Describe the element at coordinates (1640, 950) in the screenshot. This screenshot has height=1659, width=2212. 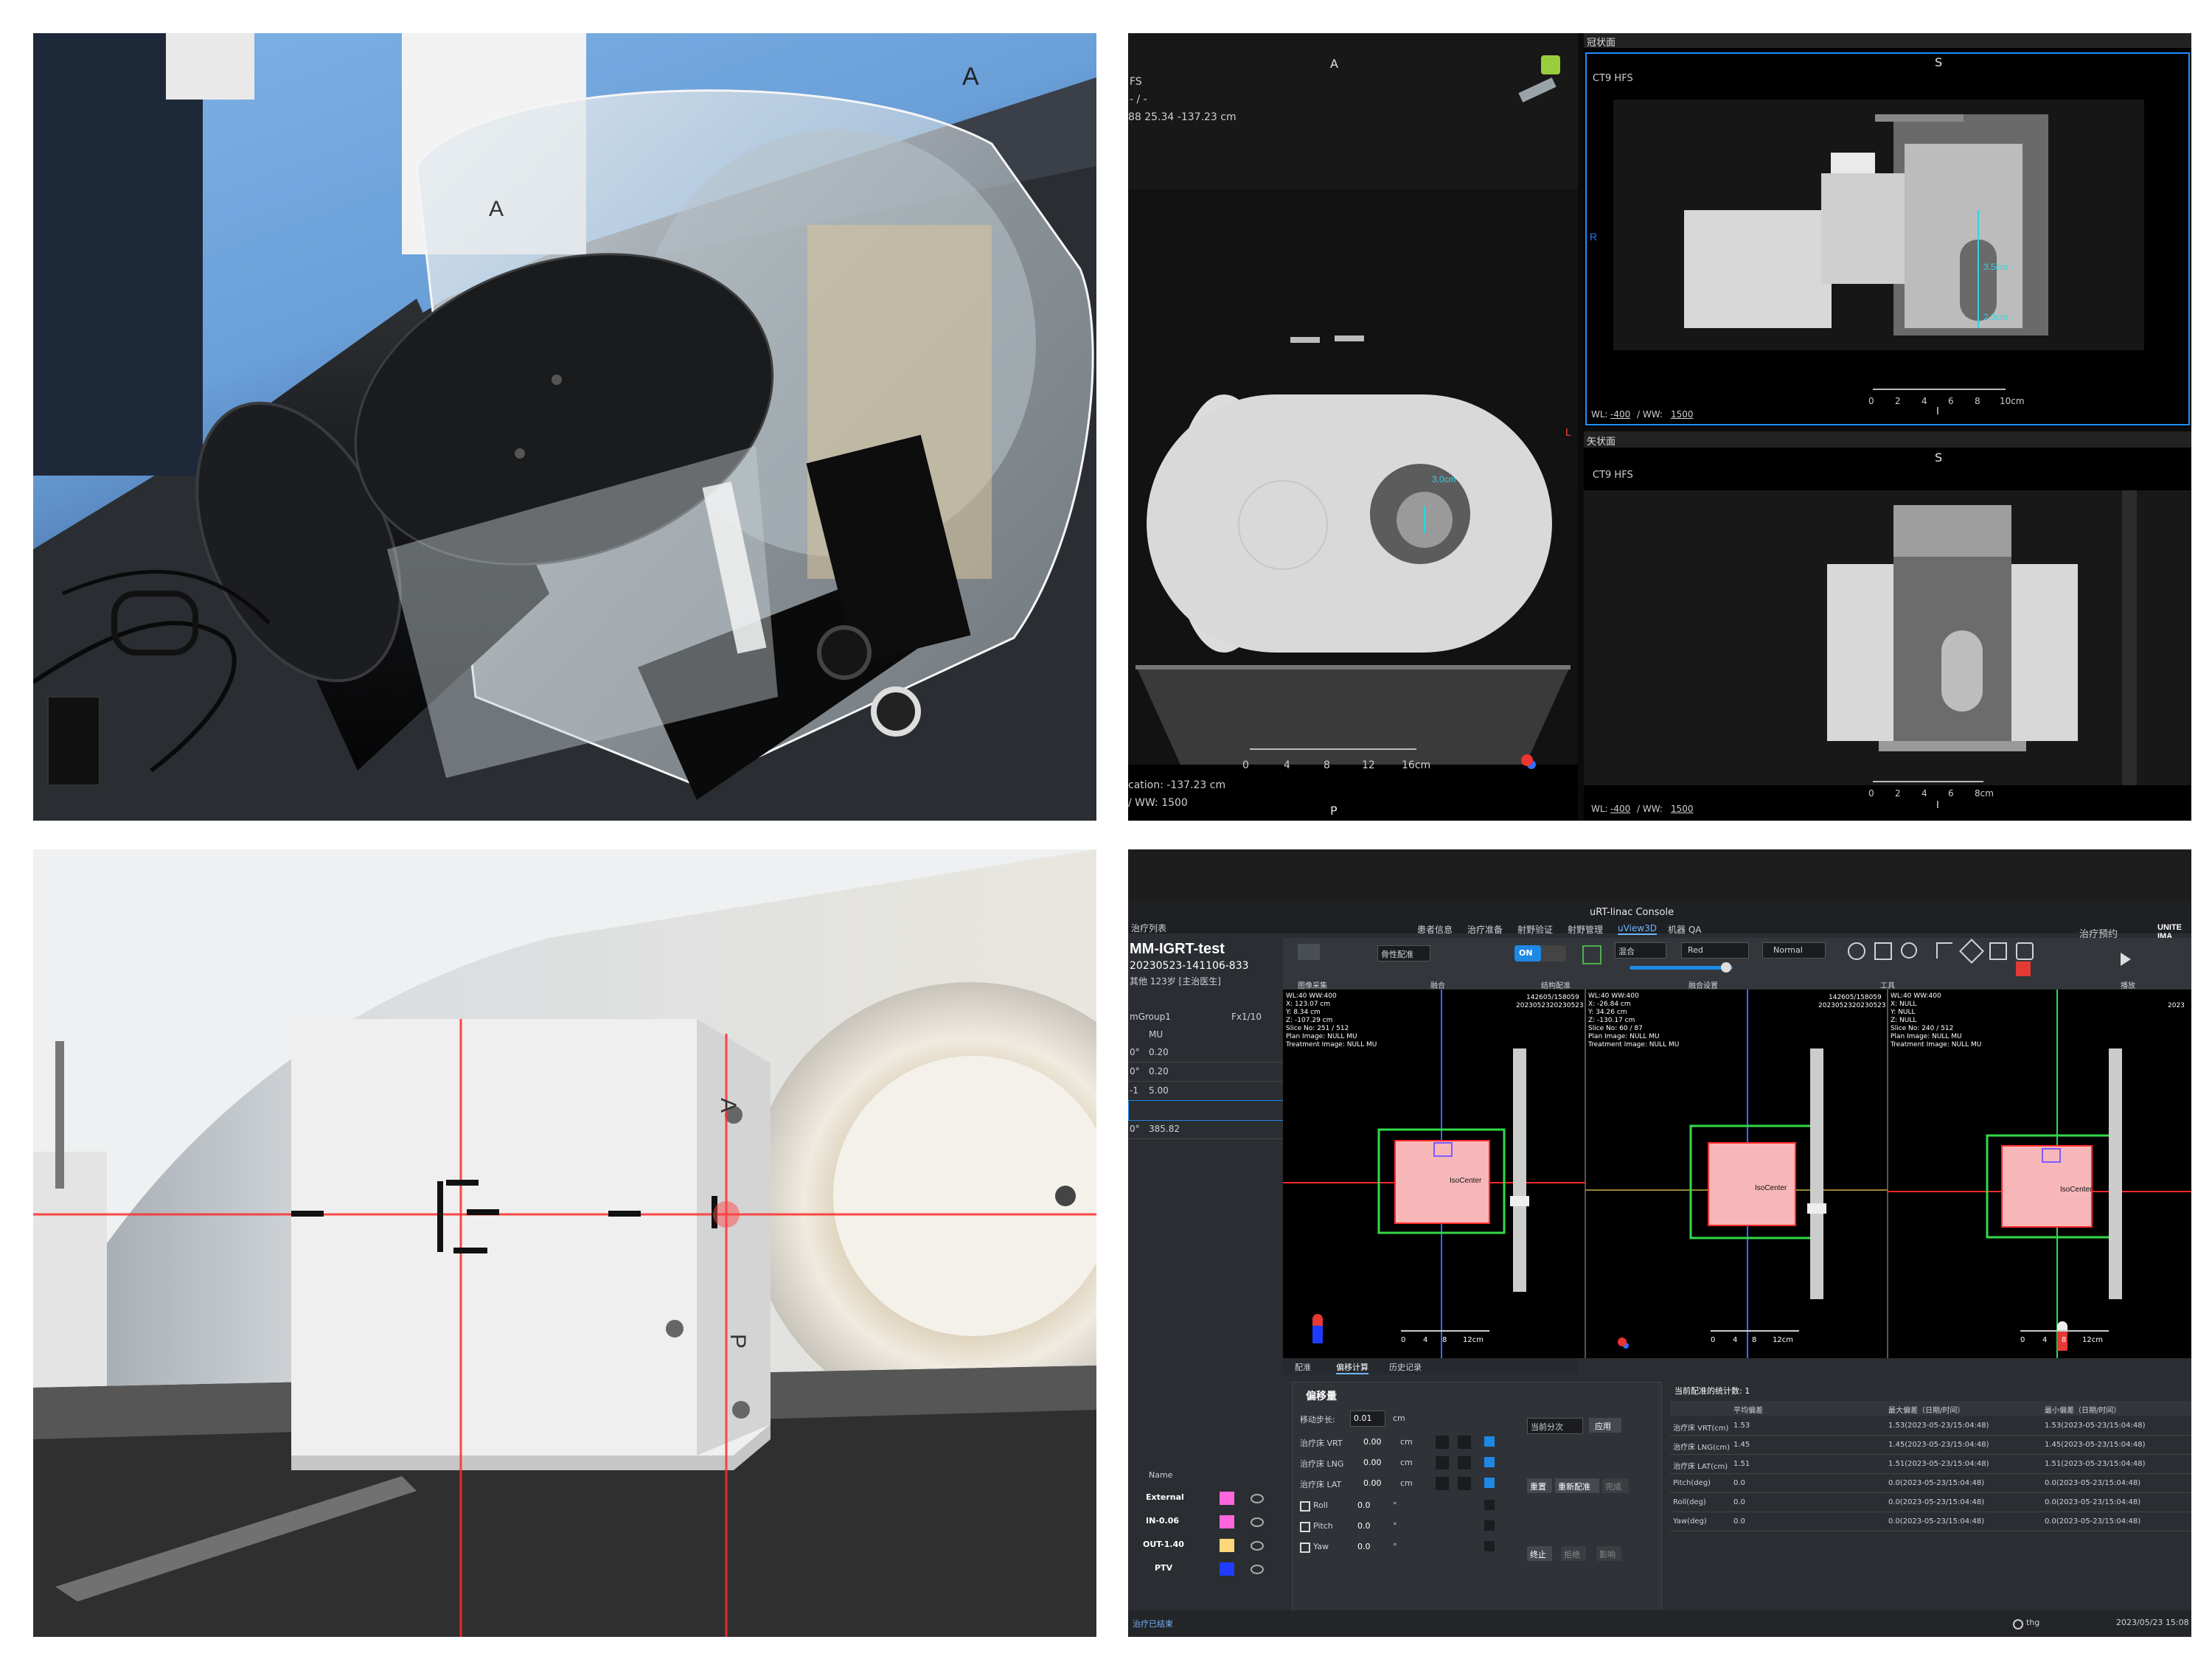
I see `dd-blend: 混合` at that location.